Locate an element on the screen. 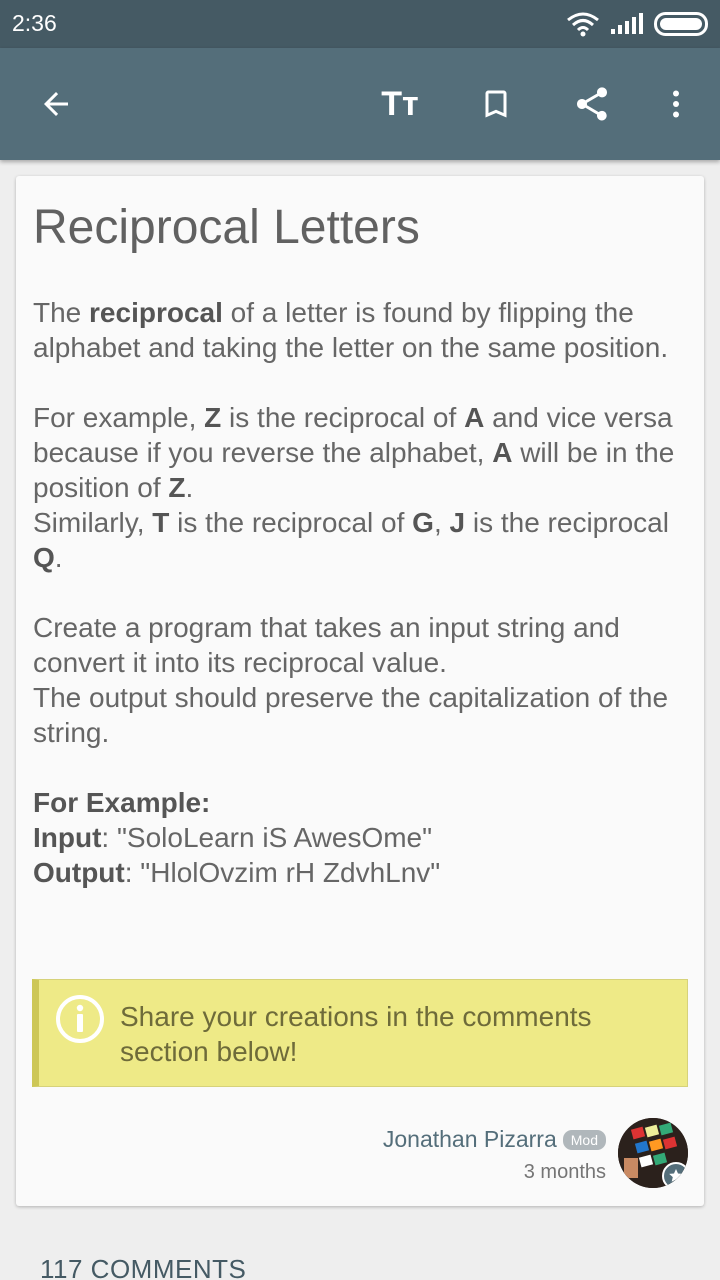 This screenshot has width=720, height=1280. example-heading: For Example: is located at coordinates (122, 802).